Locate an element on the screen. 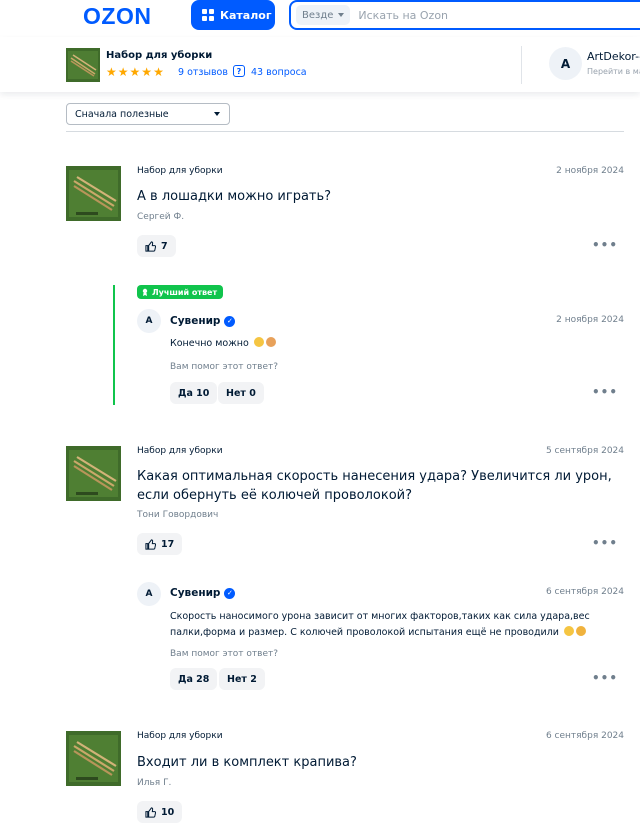 The height and width of the screenshot is (830, 640). like-count: 10 is located at coordinates (168, 812).